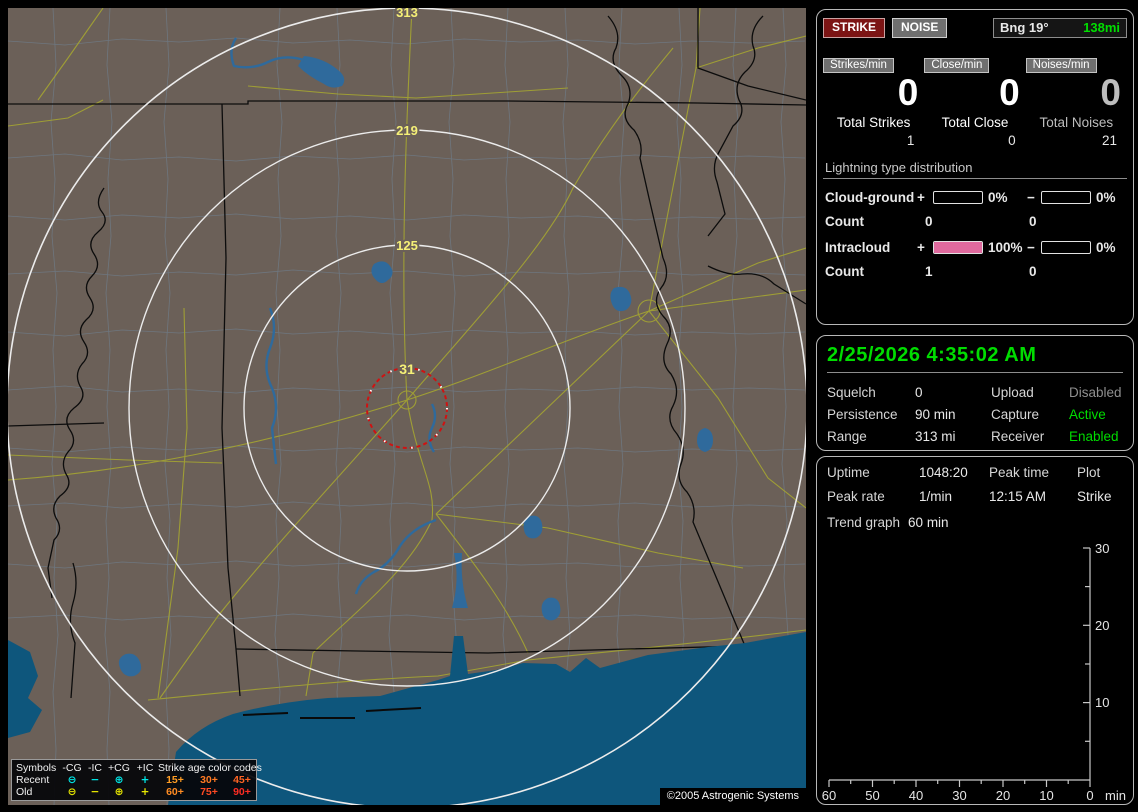 Image resolution: width=1138 pixels, height=812 pixels. I want to click on x-tick-60: 60, so click(829, 795).